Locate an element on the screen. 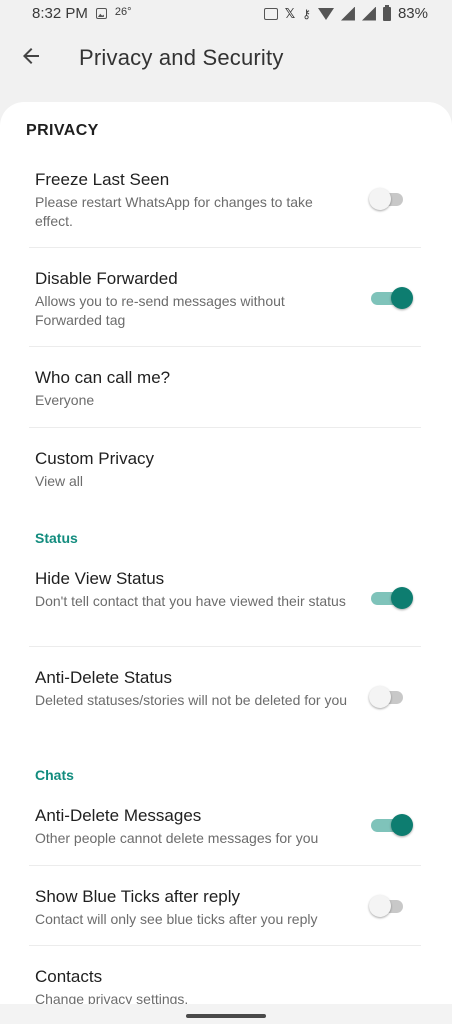  setting-title: Who can call me? is located at coordinates (103, 377).